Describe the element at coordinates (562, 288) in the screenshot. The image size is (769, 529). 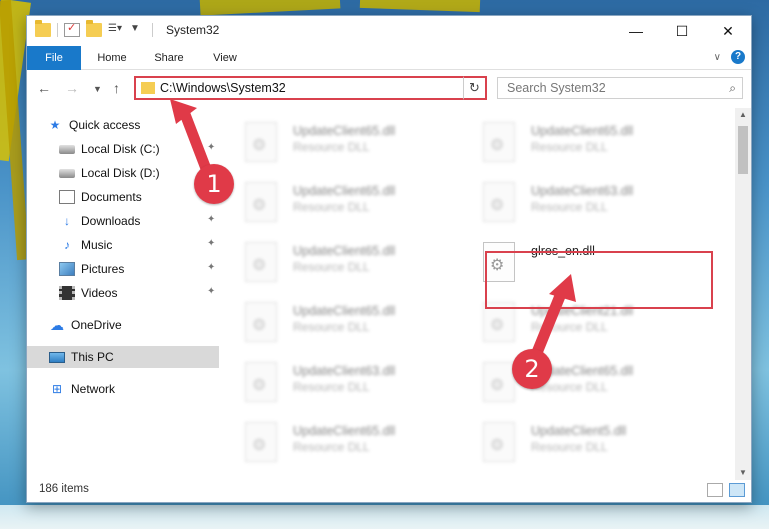
I see `arrow-2-head` at that location.